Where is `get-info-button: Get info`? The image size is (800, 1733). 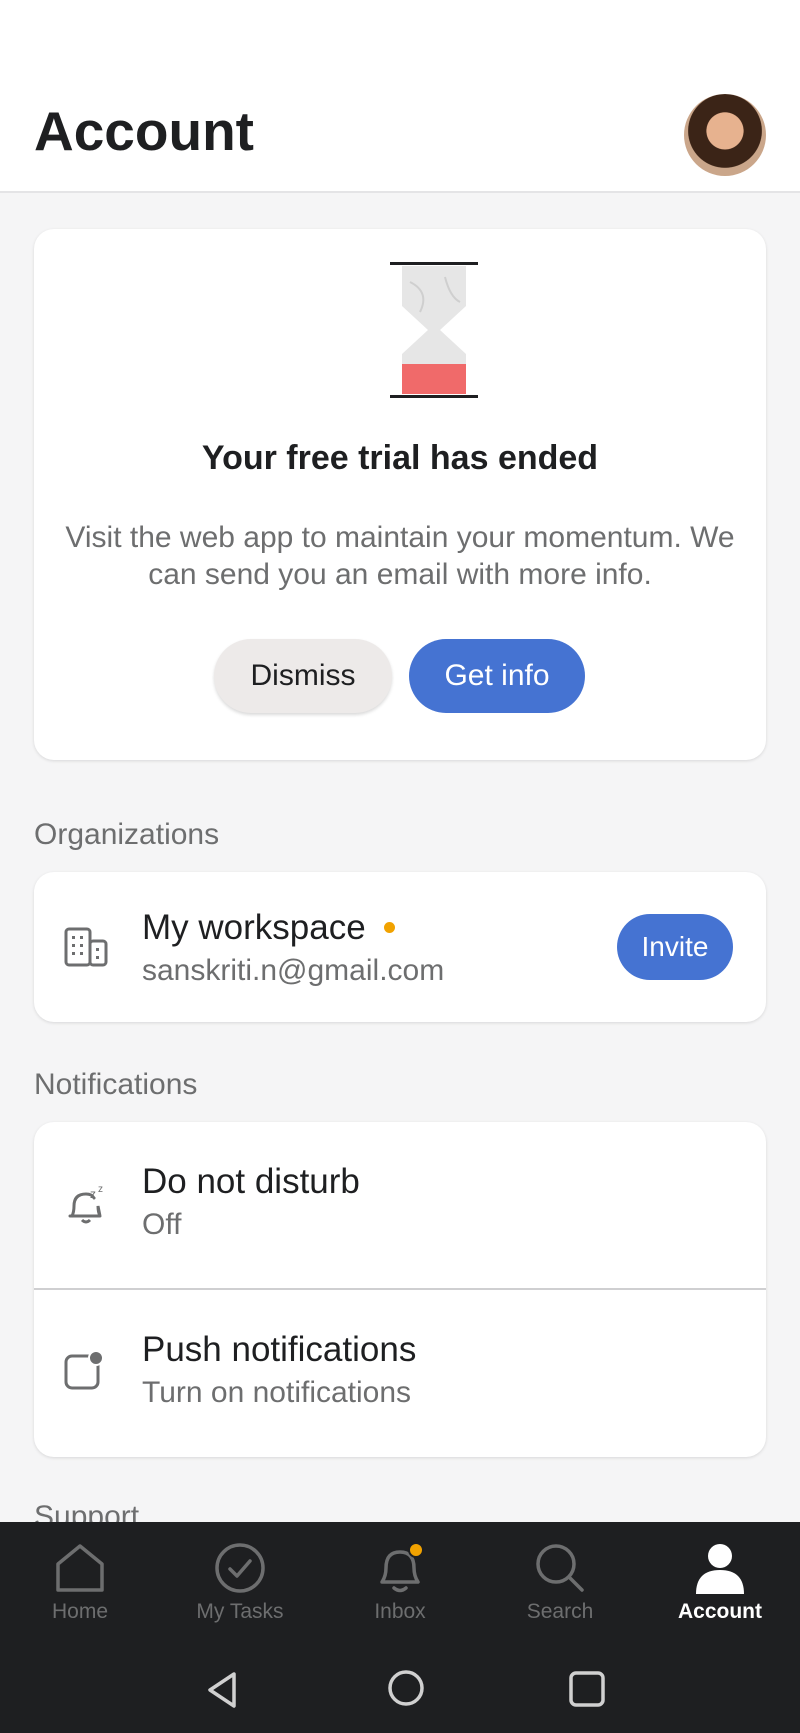 get-info-button: Get info is located at coordinates (497, 676).